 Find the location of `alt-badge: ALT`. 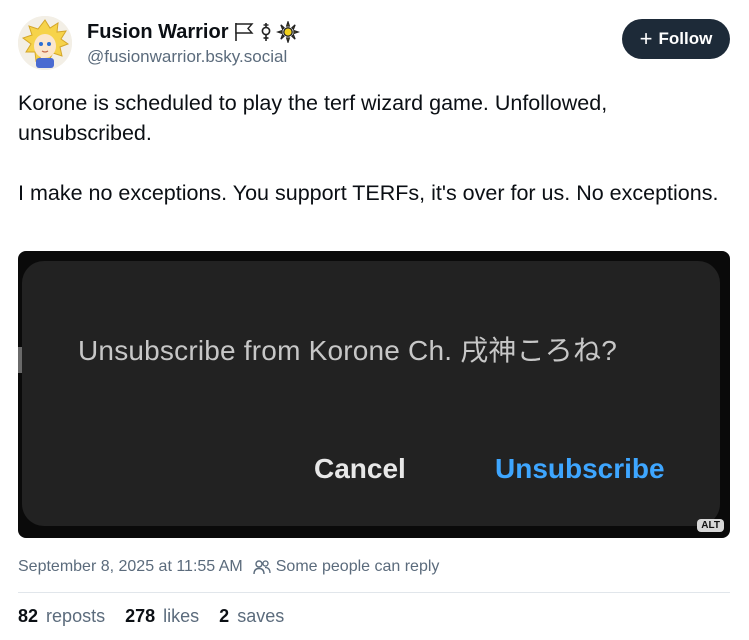

alt-badge: ALT is located at coordinates (710, 525).